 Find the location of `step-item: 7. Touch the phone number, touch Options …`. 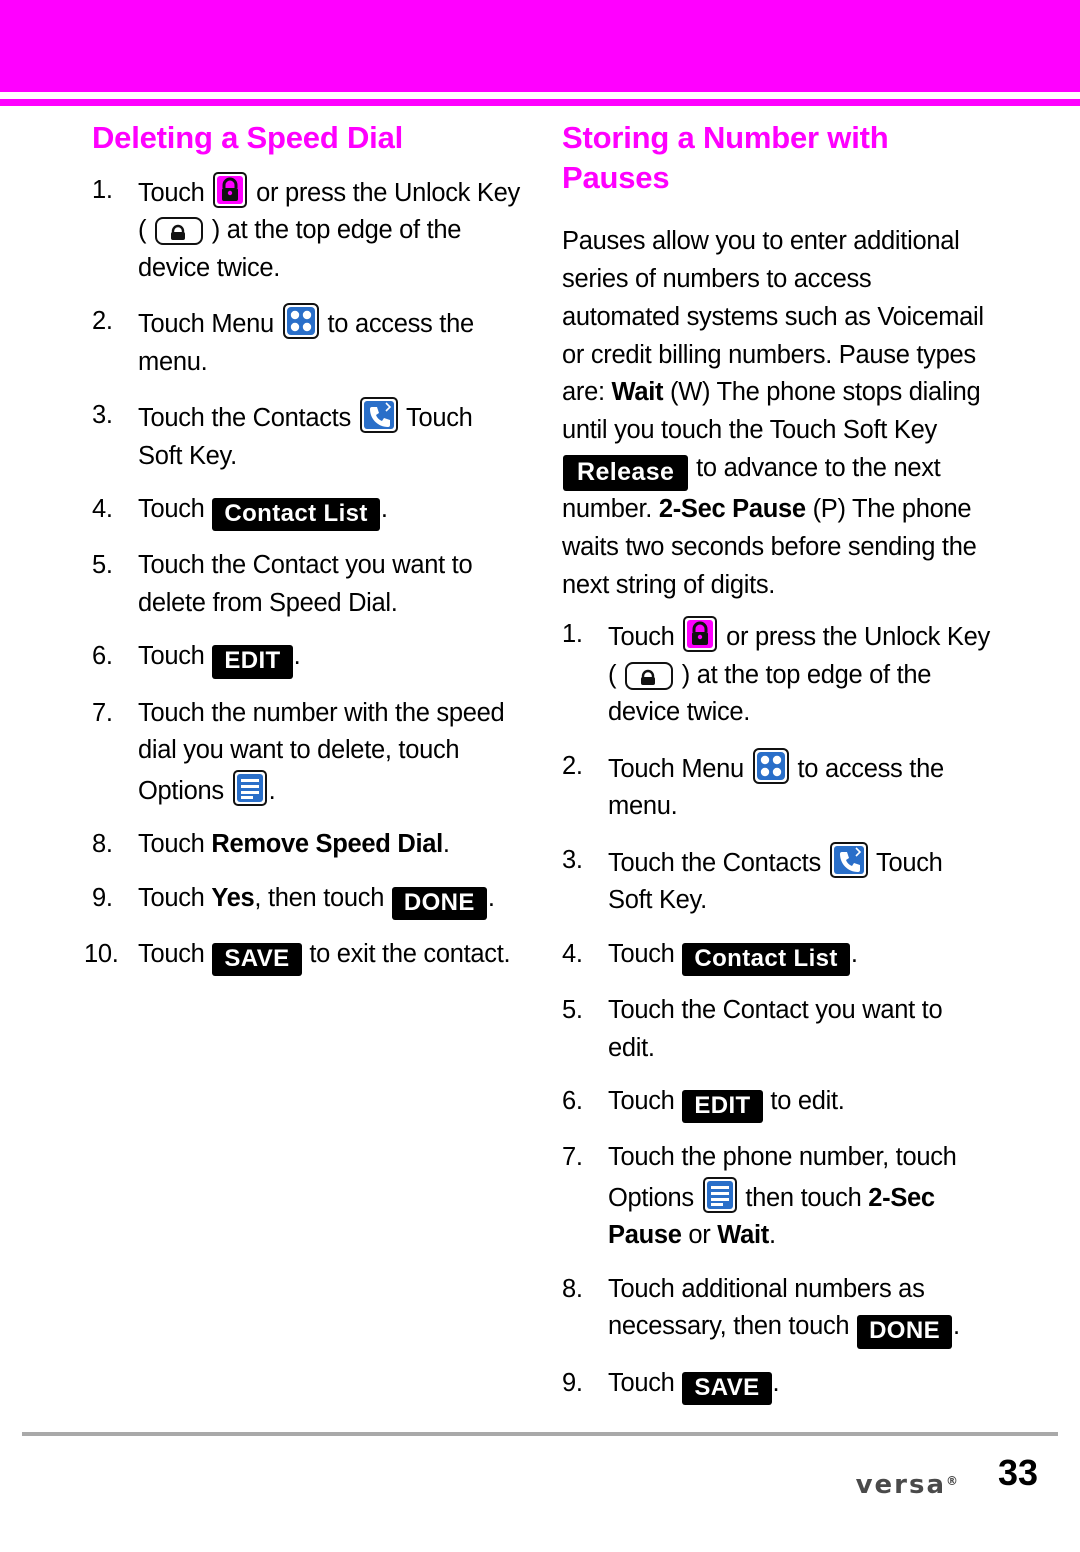

step-item: 7. Touch the phone number, touch Options … is located at coordinates (777, 1196).